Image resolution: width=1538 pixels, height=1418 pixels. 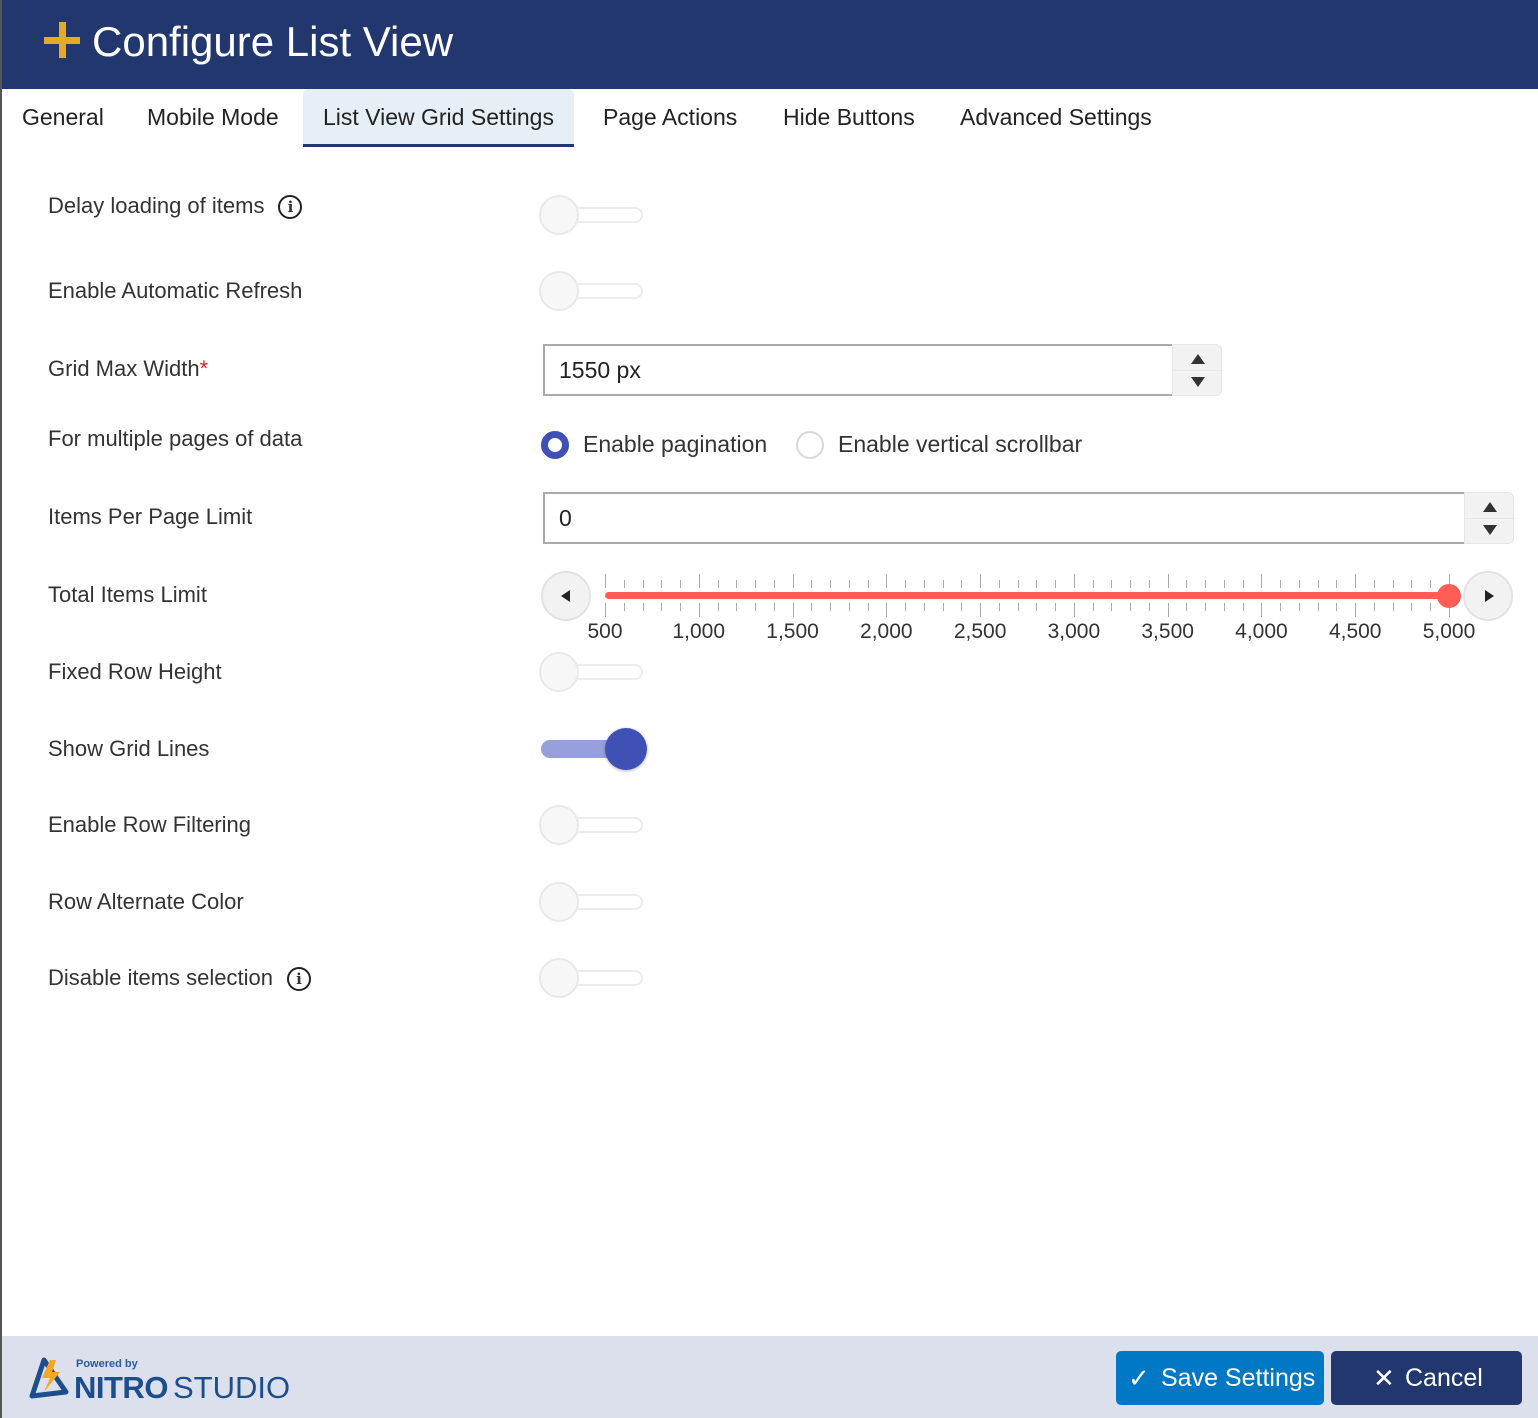 What do you see at coordinates (159, 1379) in the screenshot?
I see `nitro-studio-logo: Powered by NITRO STUDIO` at bounding box center [159, 1379].